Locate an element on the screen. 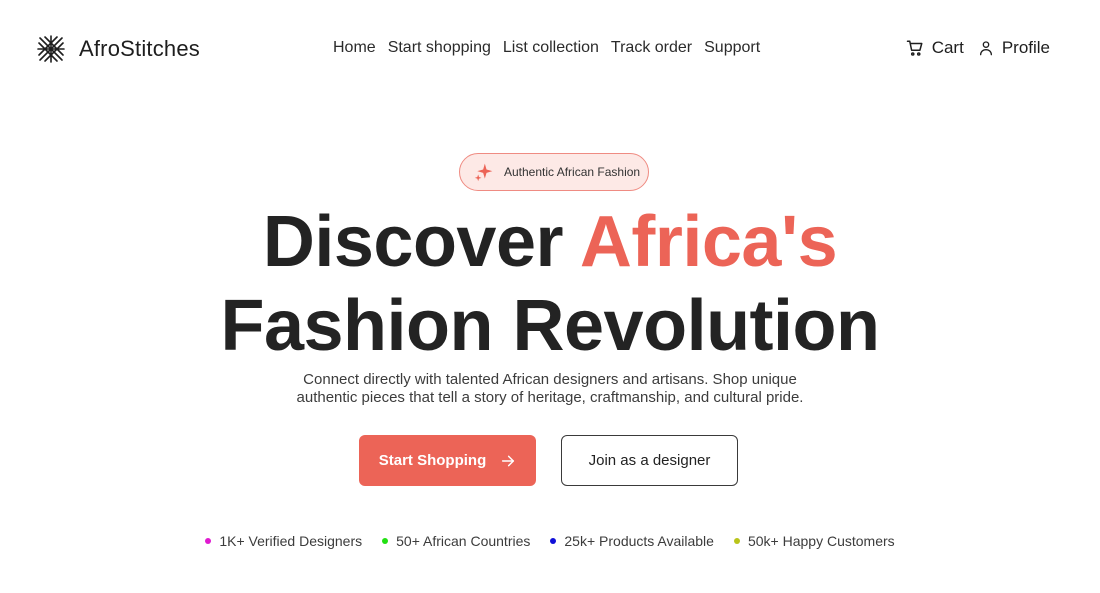 This screenshot has height=593, width=1100. brand-logo: AfroStitches is located at coordinates (118, 49).